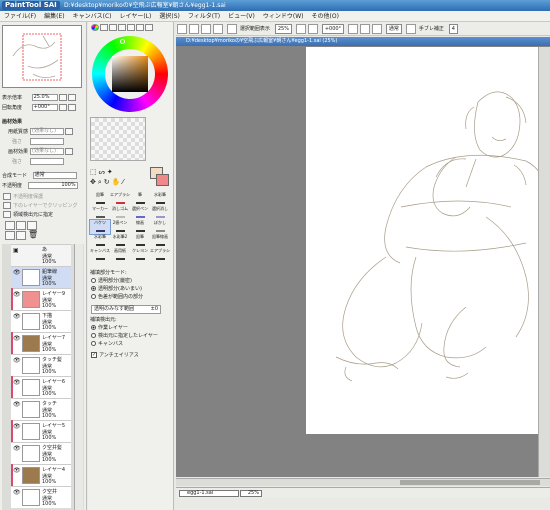  Describe the element at coordinates (100, 241) in the screenshot. I see `tool-watercolor-a: 水彩筆` at that location.